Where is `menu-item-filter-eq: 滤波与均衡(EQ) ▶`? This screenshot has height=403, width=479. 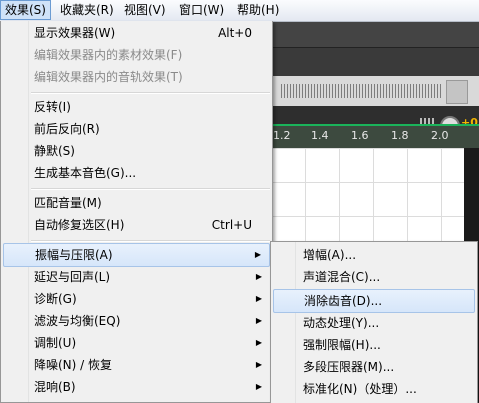 menu-item-filter-eq: 滤波与均衡(EQ) ▶ is located at coordinates (136, 321).